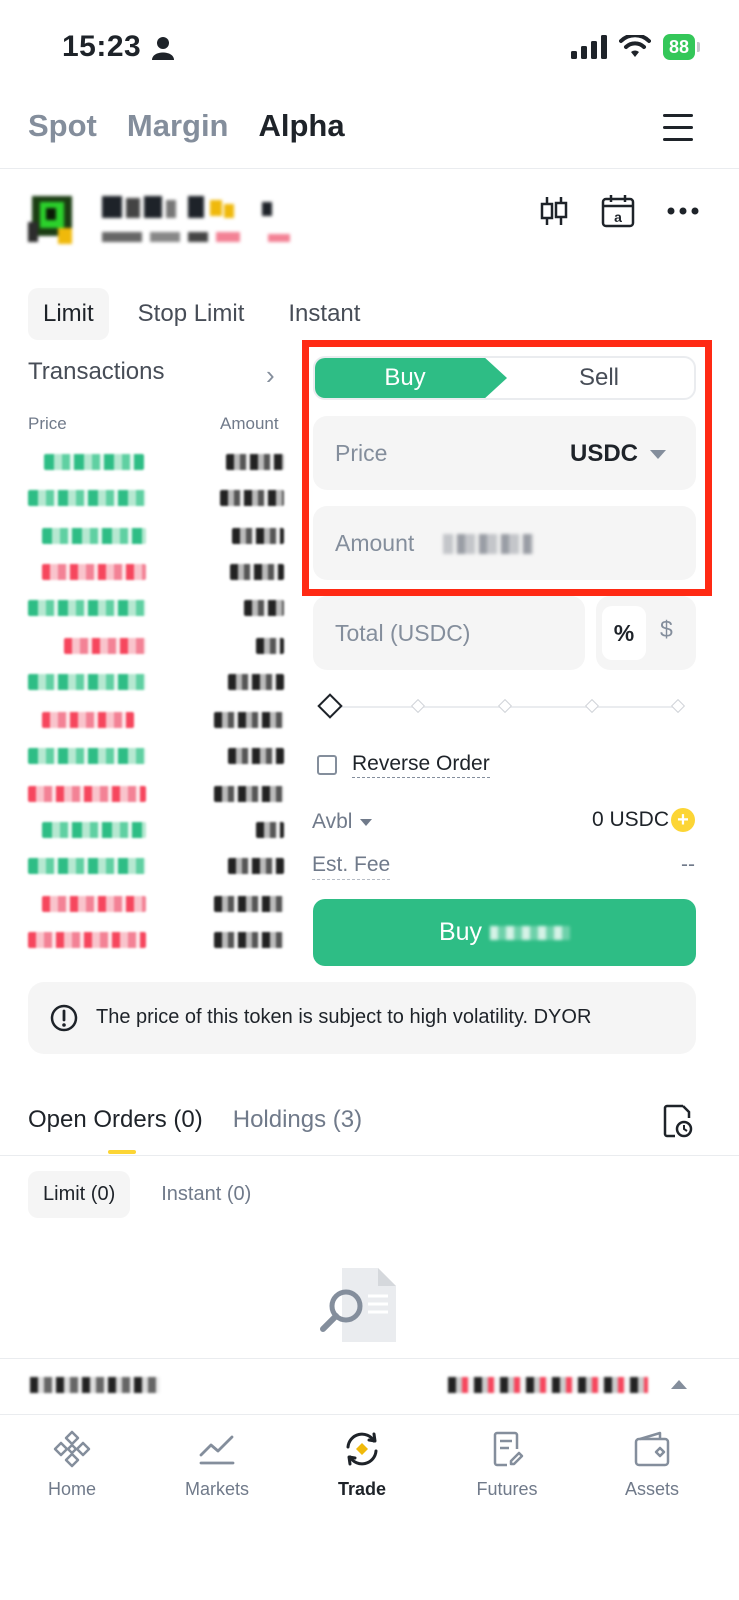 This screenshot has width=739, height=1600. Describe the element at coordinates (249, 423) in the screenshot. I see `amount-column-header: Amount` at that location.